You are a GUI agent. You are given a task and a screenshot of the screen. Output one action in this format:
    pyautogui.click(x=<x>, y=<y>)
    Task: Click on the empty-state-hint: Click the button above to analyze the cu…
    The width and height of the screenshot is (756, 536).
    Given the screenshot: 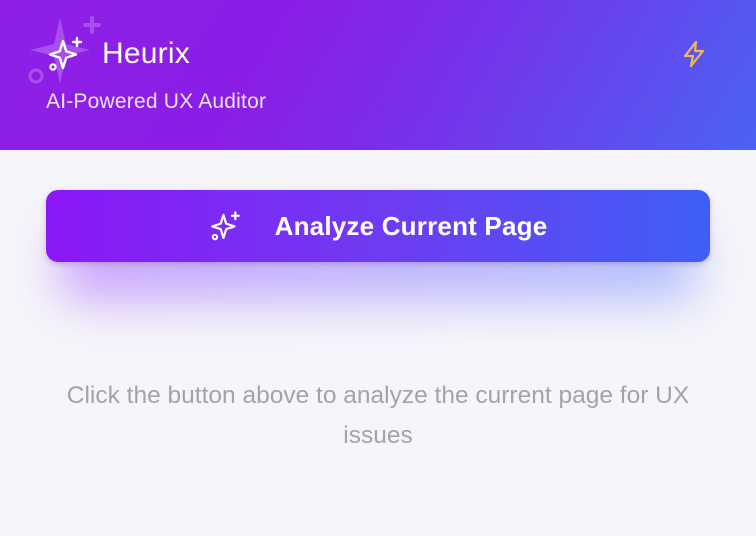 What is the action you would take?
    pyautogui.click(x=378, y=415)
    